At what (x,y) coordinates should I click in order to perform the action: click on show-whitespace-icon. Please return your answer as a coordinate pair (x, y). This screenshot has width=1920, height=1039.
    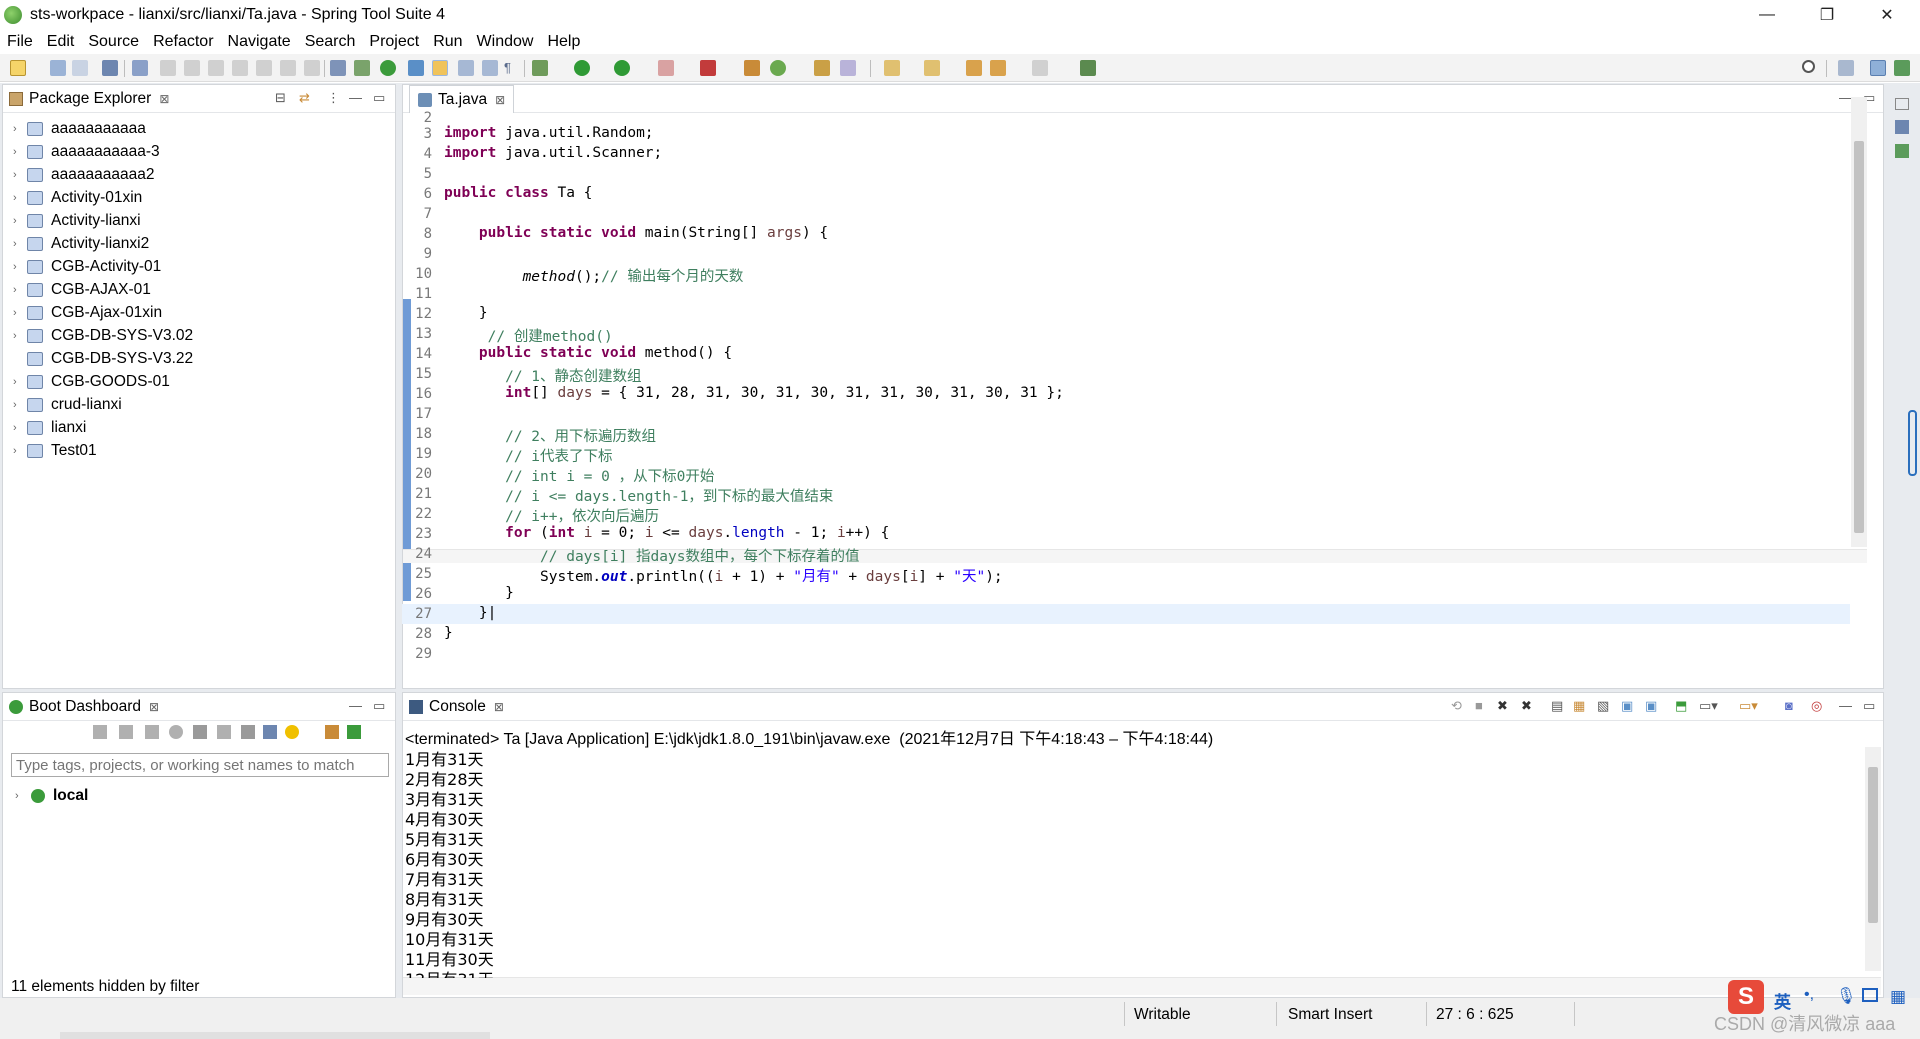
    Looking at the image, I should click on (490, 68).